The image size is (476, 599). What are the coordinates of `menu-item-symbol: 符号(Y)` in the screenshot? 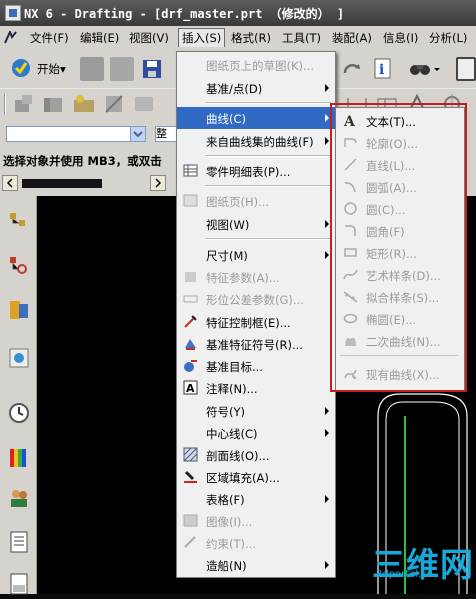 It's located at (256, 411).